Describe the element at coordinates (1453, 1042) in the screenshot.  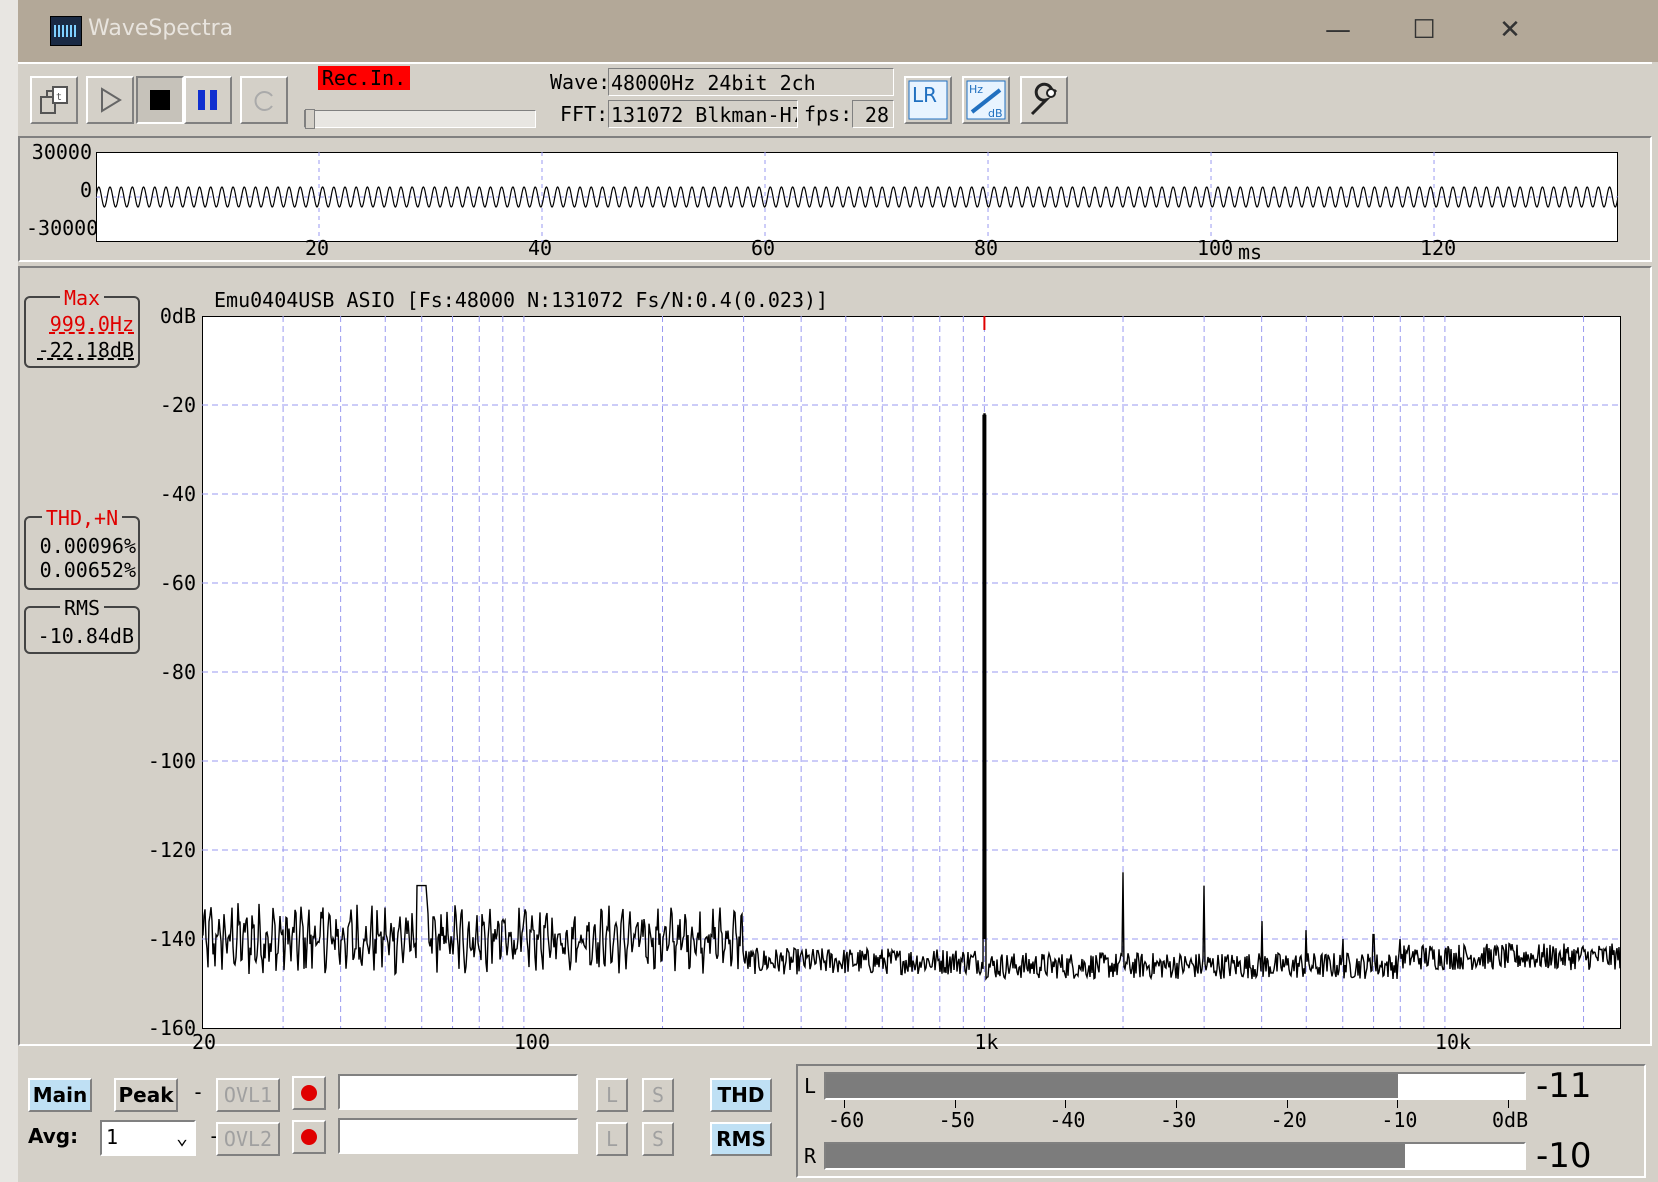
I see `spectrum-x-tick: 10k` at that location.